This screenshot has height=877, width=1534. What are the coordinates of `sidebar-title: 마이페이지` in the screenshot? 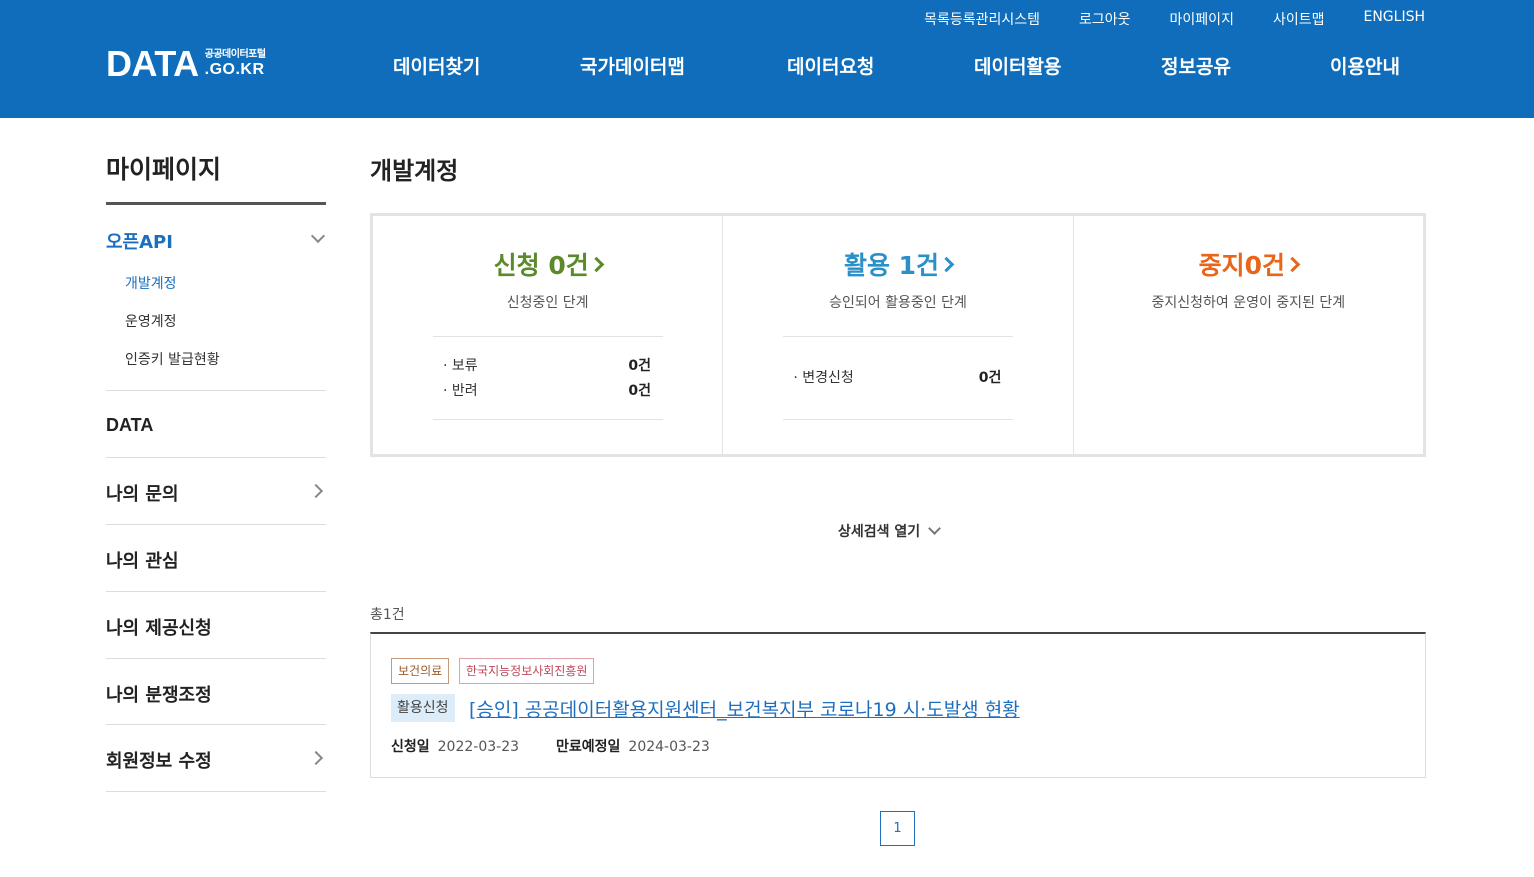 It's located at (164, 169).